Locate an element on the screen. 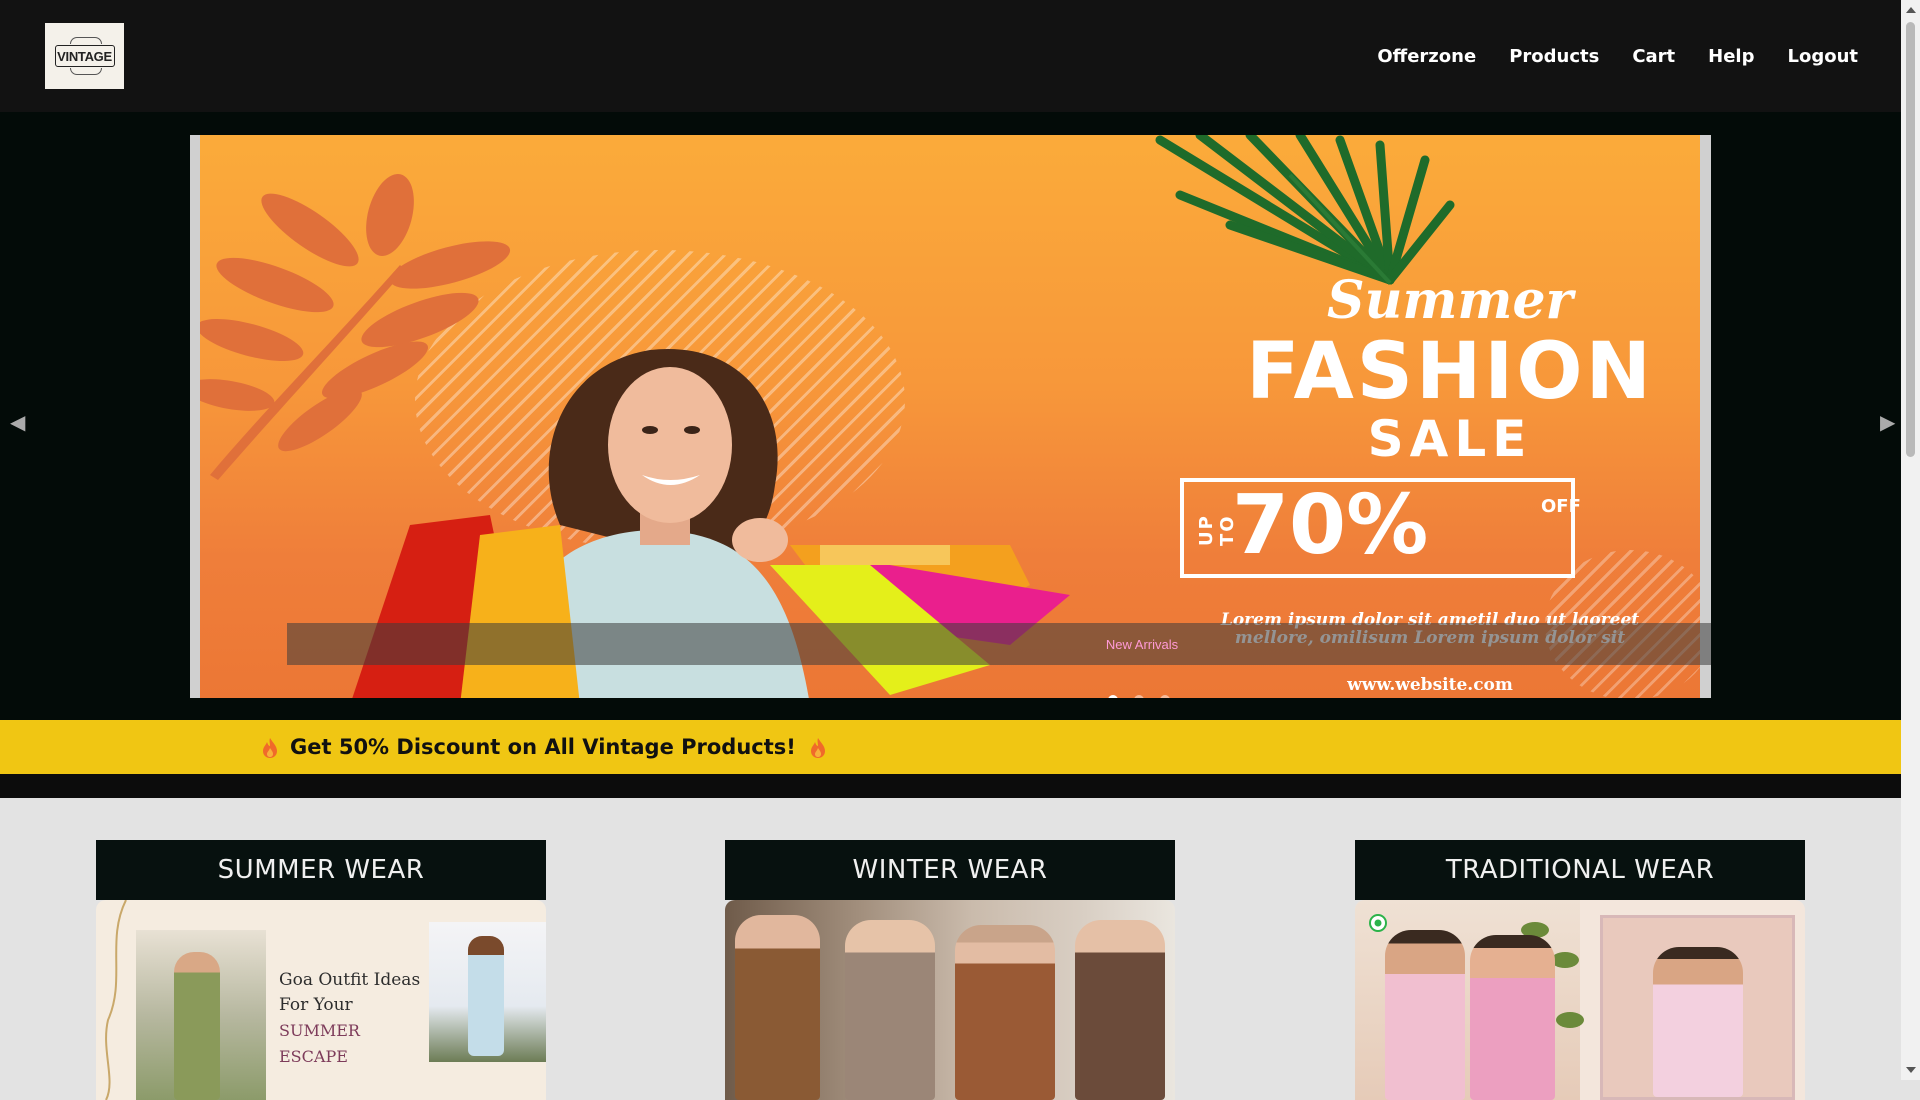 Image resolution: width=1920 pixels, height=1100 pixels. nav-help: Help is located at coordinates (1731, 56).